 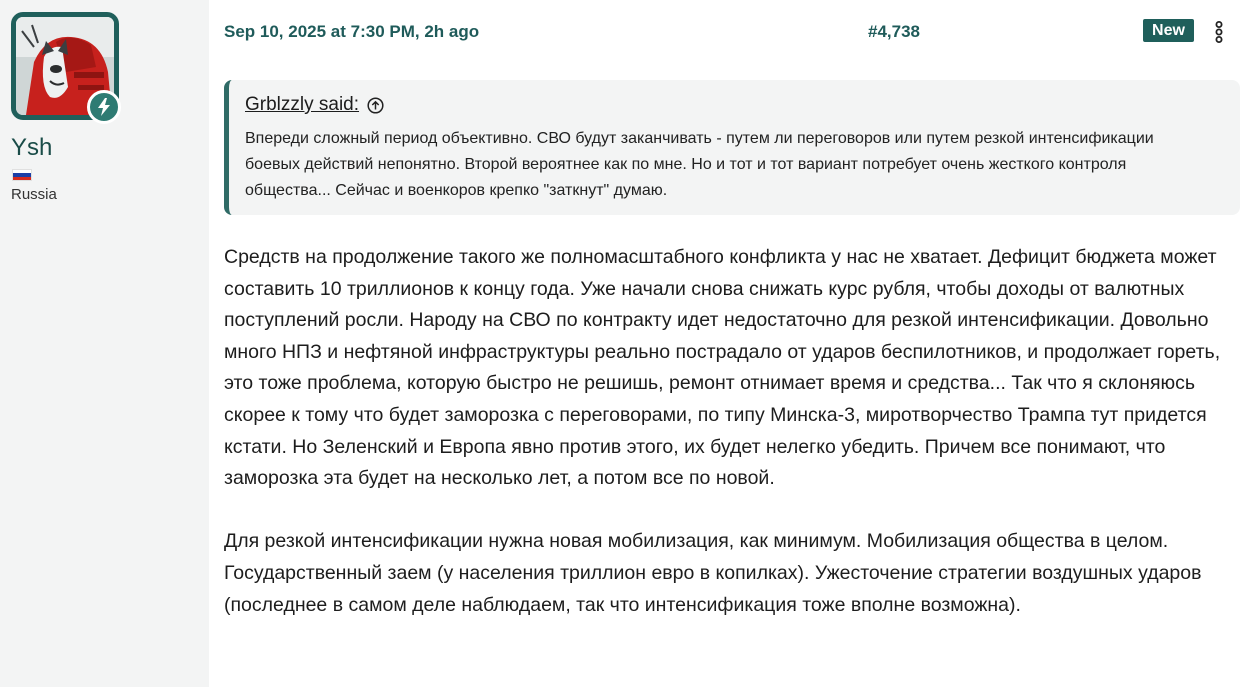 I want to click on post-date-link: Sep 10, 2025 at 7:30 PM, 2h ago, so click(x=351, y=32).